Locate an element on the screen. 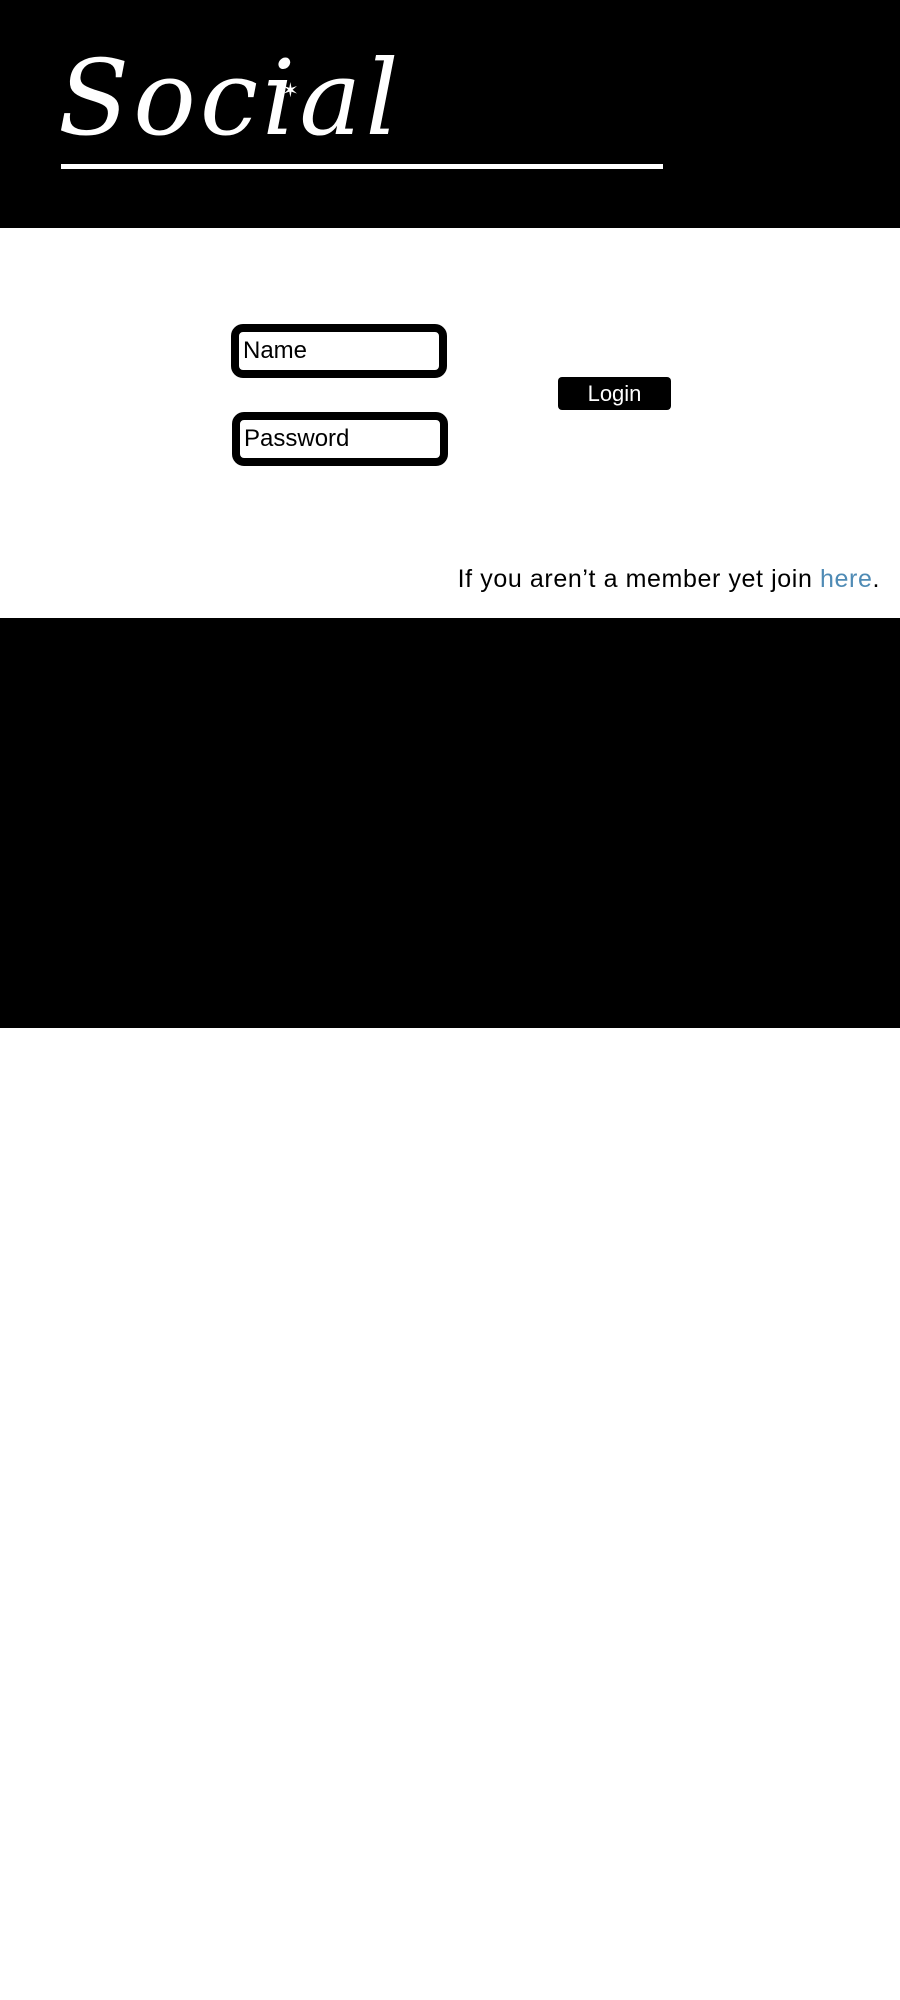  logo-text: Social is located at coordinates (230, 98).